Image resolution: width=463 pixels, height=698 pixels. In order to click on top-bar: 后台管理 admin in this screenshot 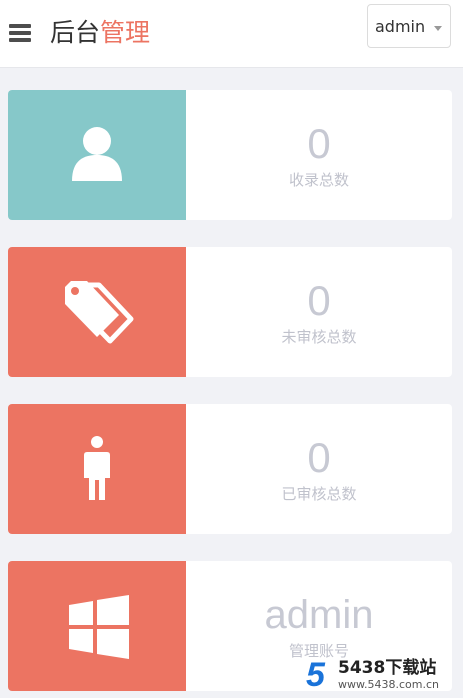, I will do `click(231, 34)`.